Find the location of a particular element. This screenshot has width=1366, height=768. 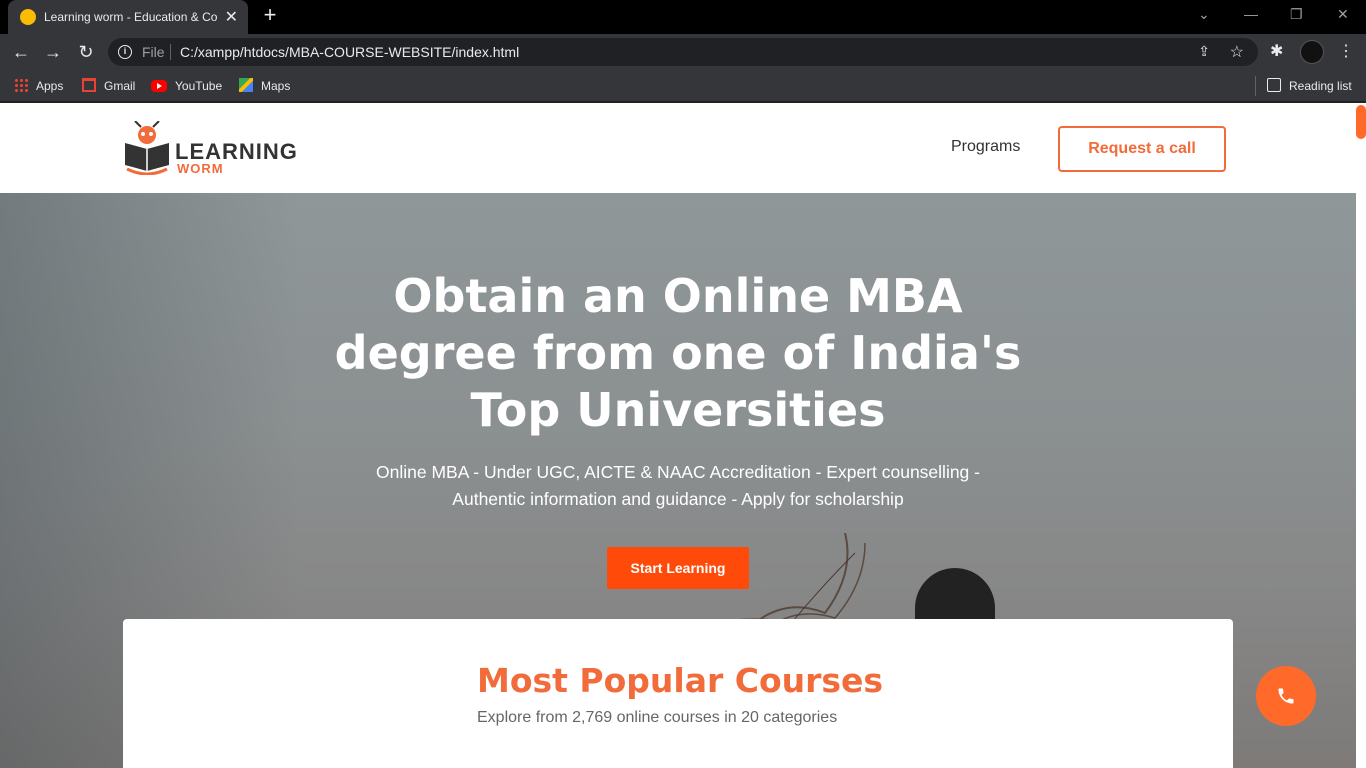

youtube-icon is located at coordinates (159, 86).